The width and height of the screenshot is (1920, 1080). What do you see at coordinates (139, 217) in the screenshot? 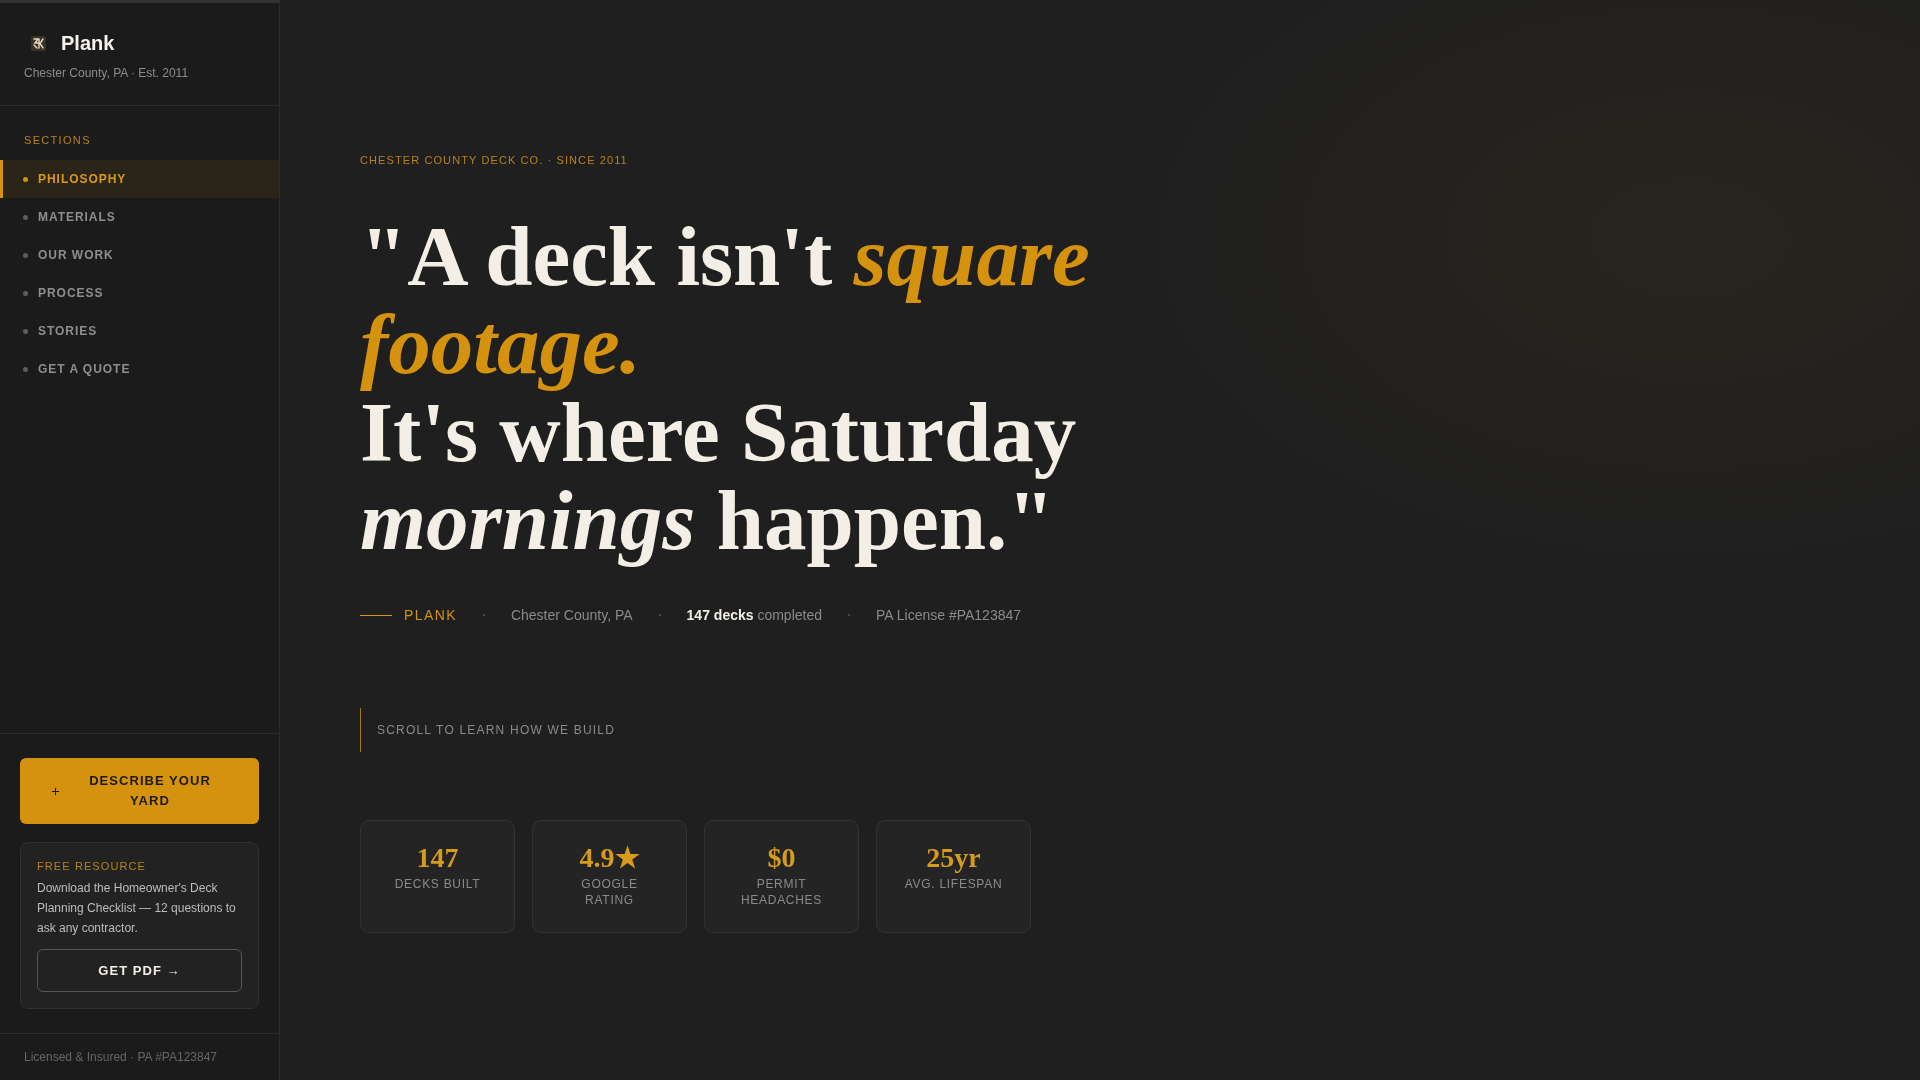
I see `nav-item: MATERIALS` at bounding box center [139, 217].